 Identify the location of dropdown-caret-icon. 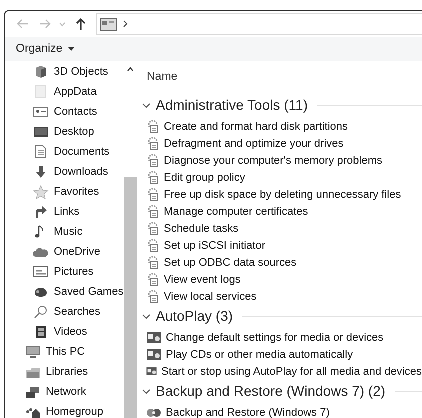
(71, 49).